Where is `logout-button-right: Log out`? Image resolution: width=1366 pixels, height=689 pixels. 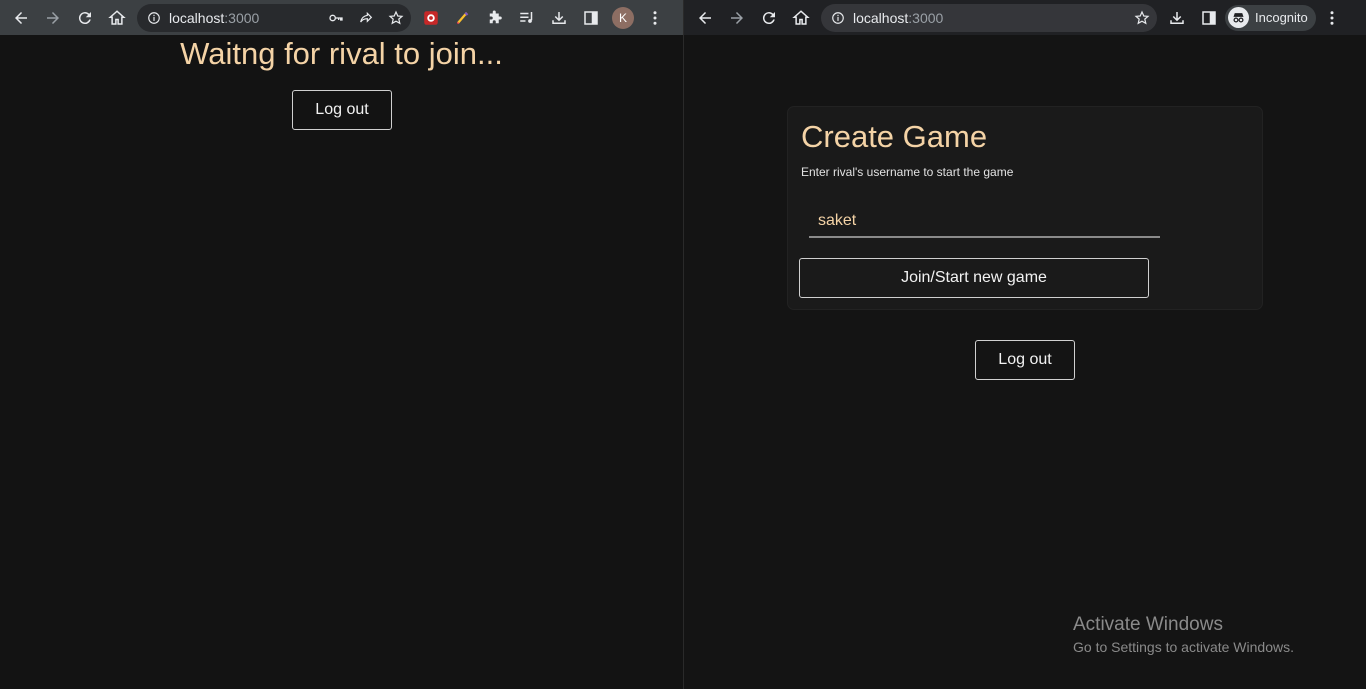 logout-button-right: Log out is located at coordinates (1025, 360).